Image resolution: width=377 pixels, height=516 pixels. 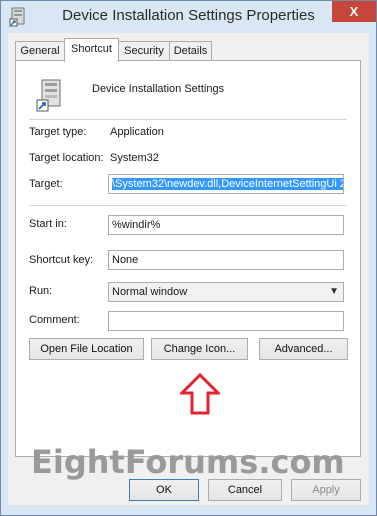 What do you see at coordinates (200, 394) in the screenshot?
I see `red-up-arrow-icon` at bounding box center [200, 394].